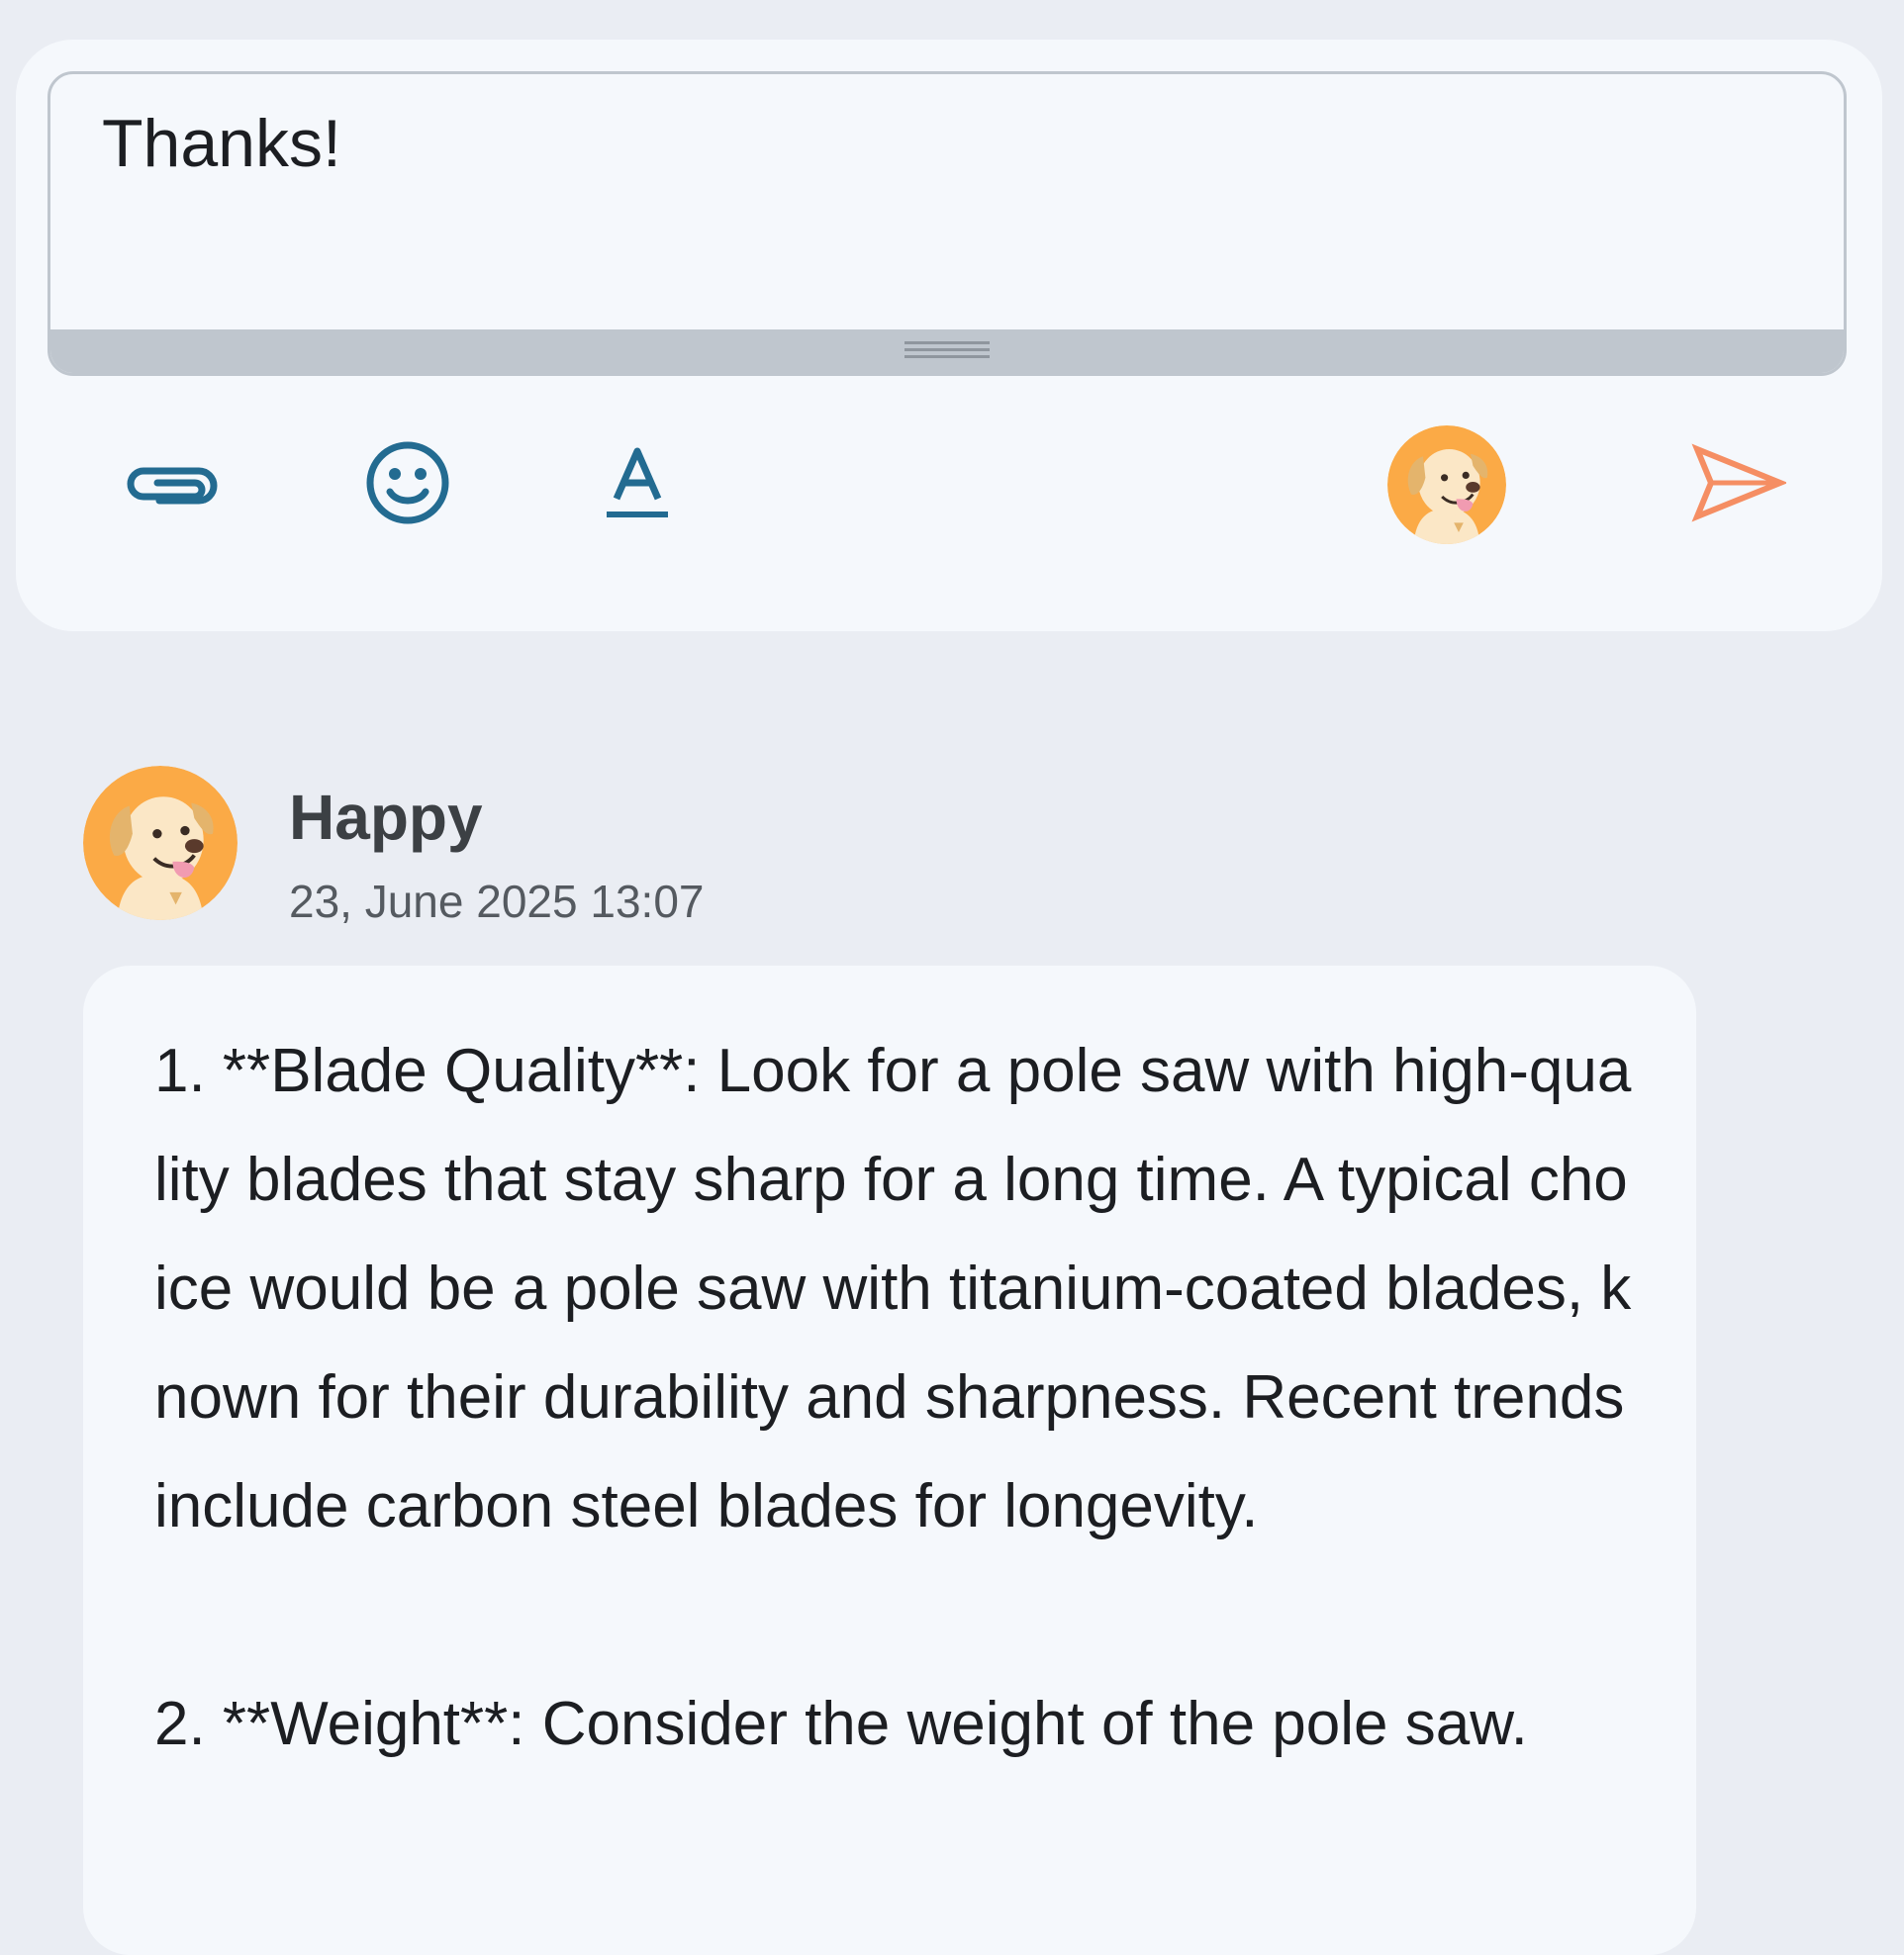 The width and height of the screenshot is (1904, 1955). I want to click on message-input-text: Thanks!, so click(221, 143).